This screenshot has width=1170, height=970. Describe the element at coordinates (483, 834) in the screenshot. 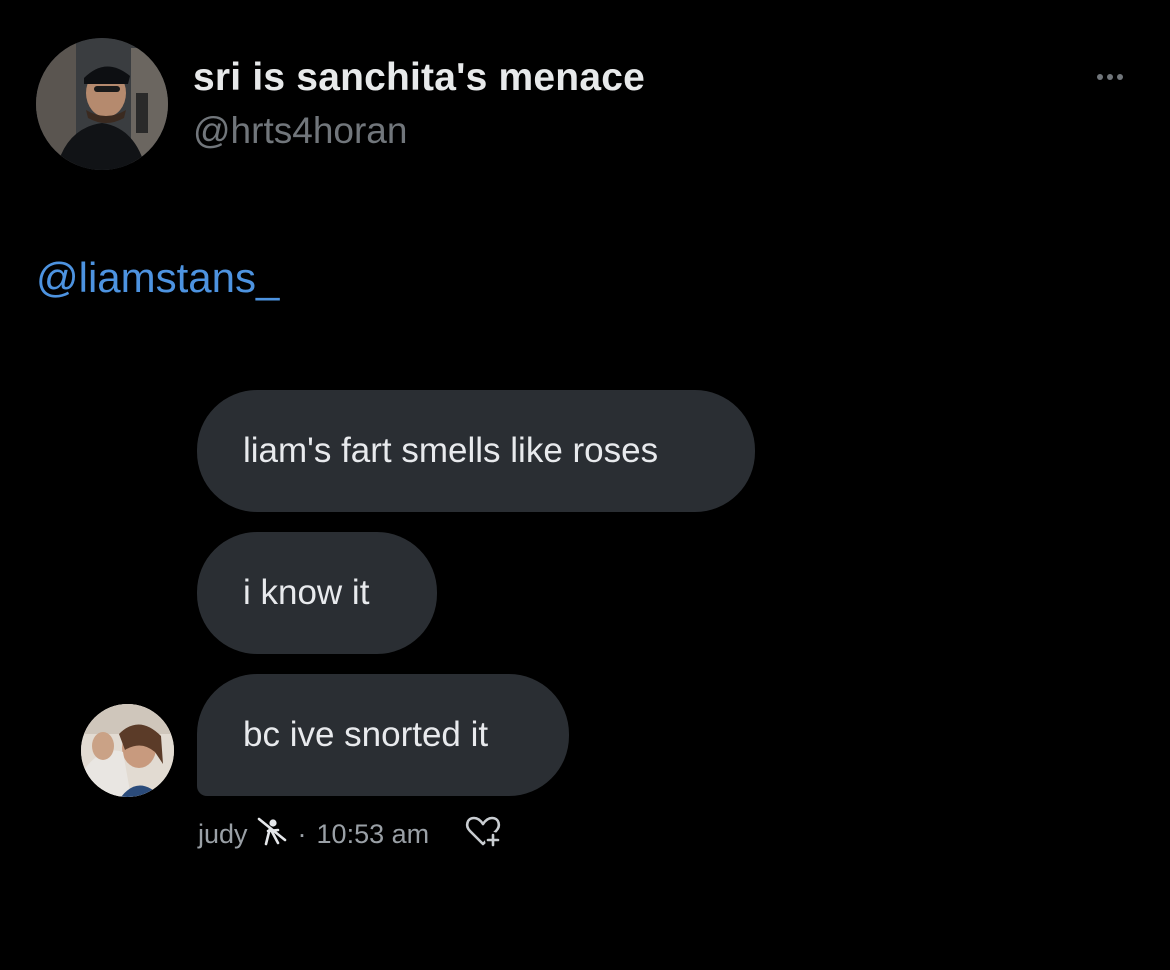

I see `heart-plus-icon` at that location.